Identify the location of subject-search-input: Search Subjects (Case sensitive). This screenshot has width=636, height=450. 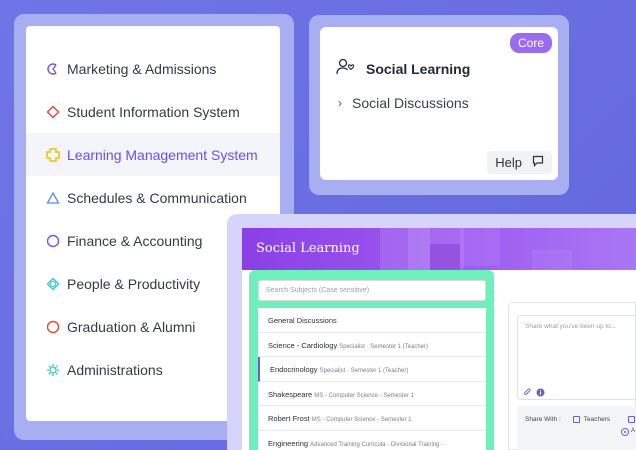
(372, 290).